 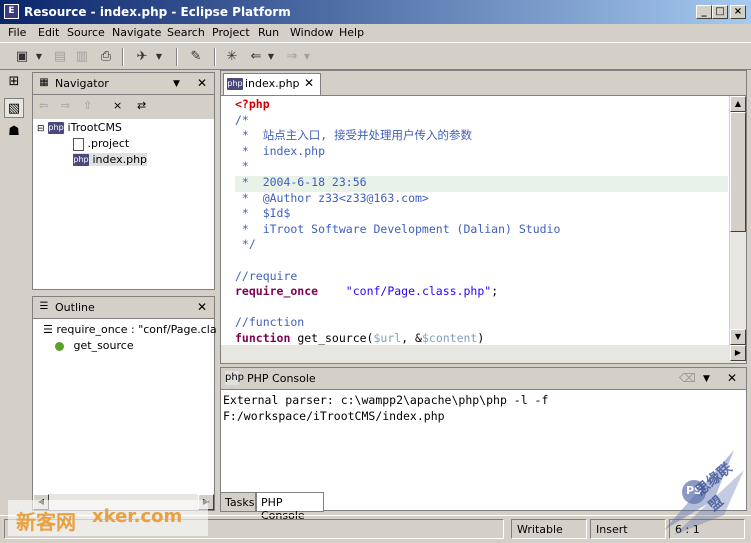 What do you see at coordinates (242, 119) in the screenshot?
I see `code-line: /*` at bounding box center [242, 119].